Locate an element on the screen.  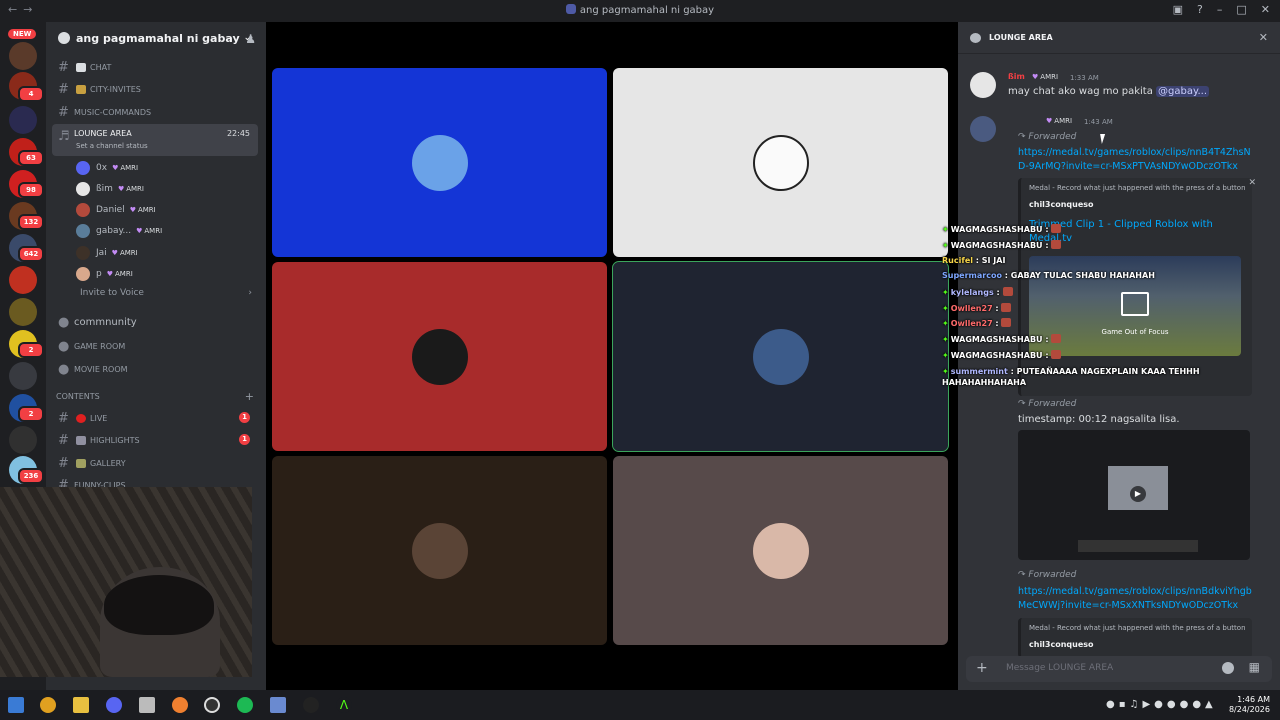
system-tray-icons: ●▪♫▶●●●●▲ is located at coordinates (1161, 704).